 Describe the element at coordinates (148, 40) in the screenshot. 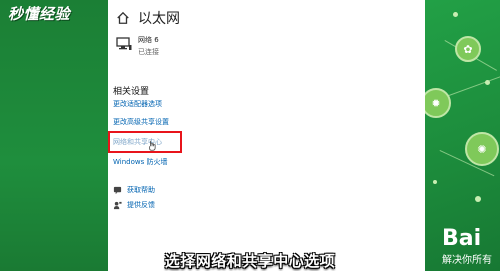

I see `network-name: 网络 6` at that location.